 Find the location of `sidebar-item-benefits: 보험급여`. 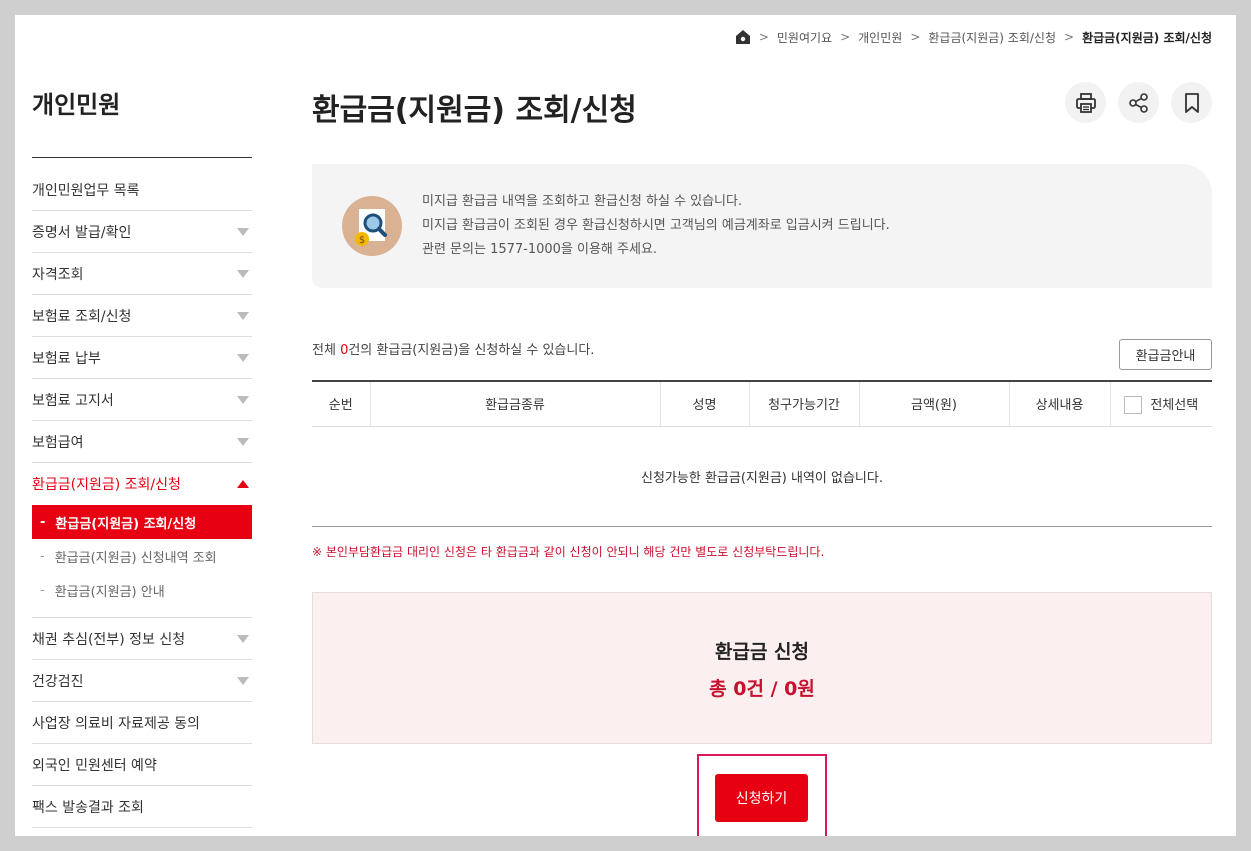

sidebar-item-benefits: 보험급여 is located at coordinates (142, 442).